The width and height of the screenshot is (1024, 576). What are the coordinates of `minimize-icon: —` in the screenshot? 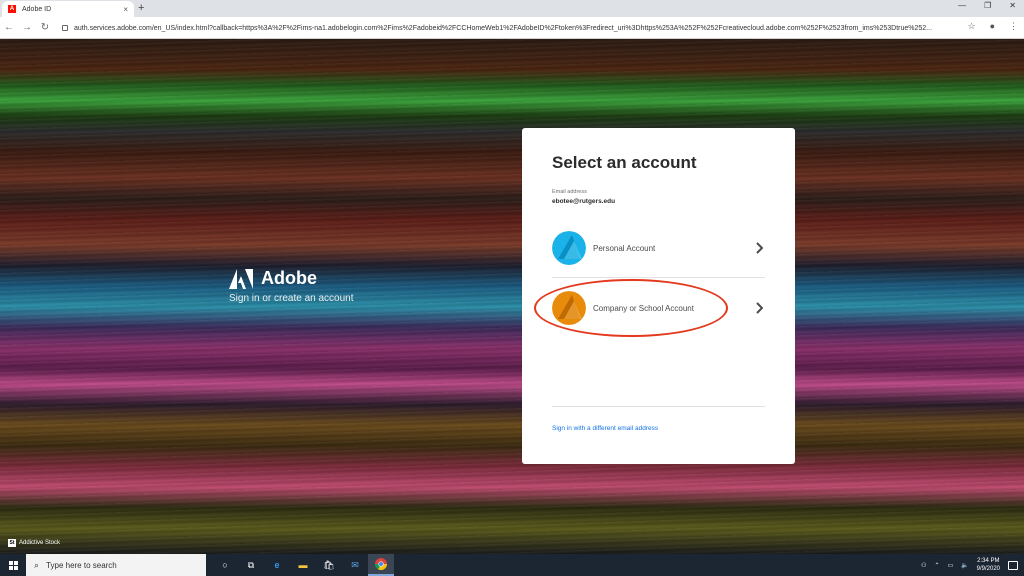 It's located at (962, 5).